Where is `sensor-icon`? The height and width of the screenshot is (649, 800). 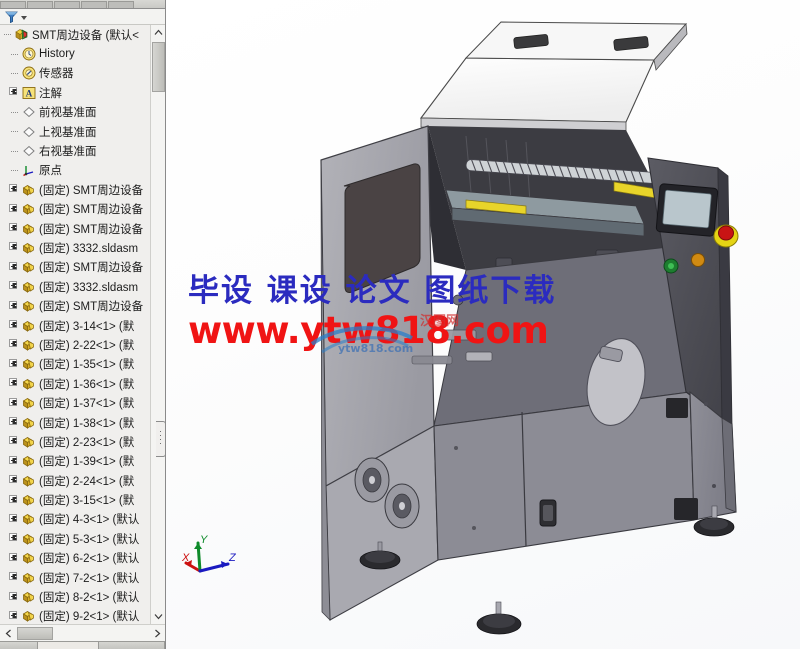 sensor-icon is located at coordinates (29, 73).